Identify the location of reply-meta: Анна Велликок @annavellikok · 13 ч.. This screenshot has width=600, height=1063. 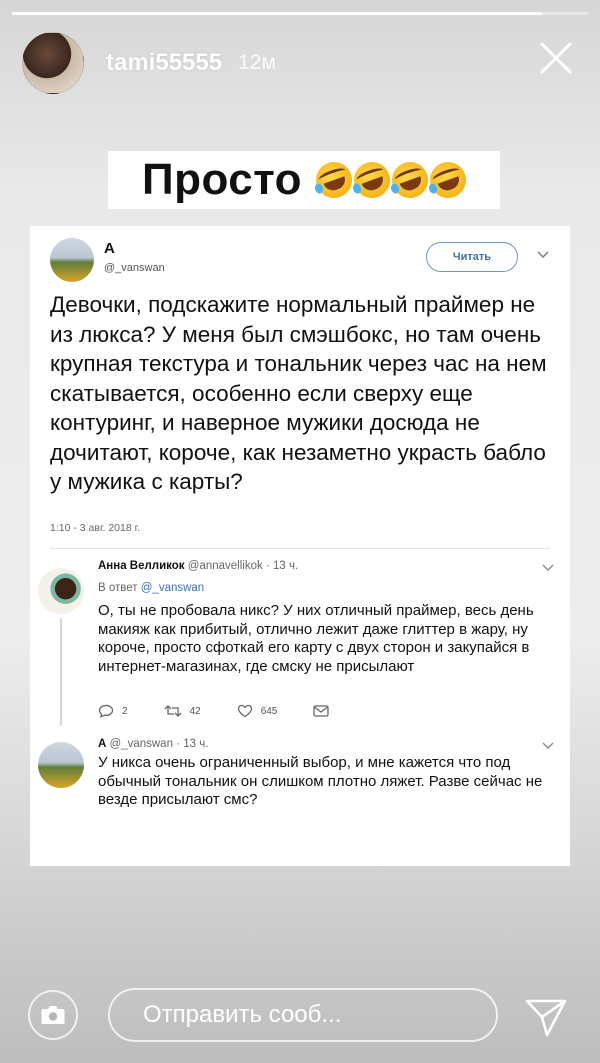
(198, 566).